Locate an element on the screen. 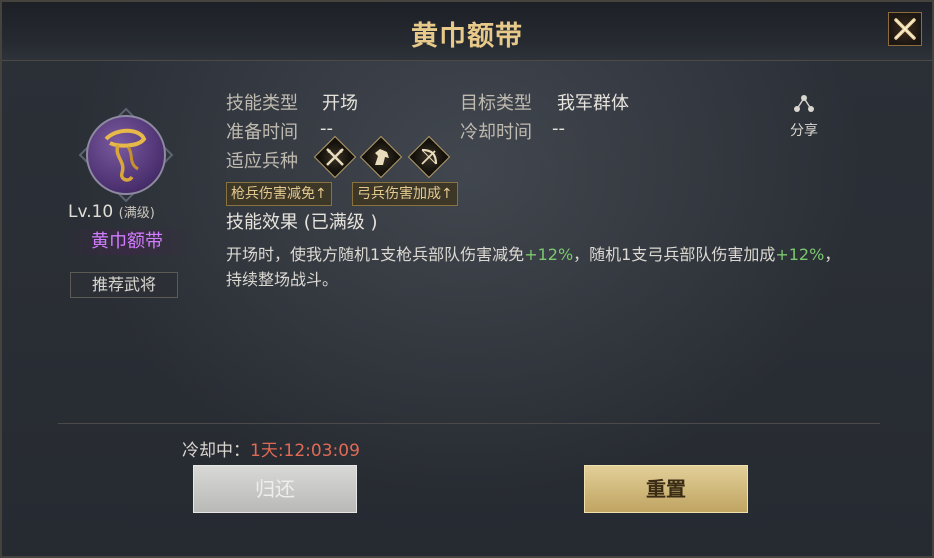  skill-icon is located at coordinates (126, 155).